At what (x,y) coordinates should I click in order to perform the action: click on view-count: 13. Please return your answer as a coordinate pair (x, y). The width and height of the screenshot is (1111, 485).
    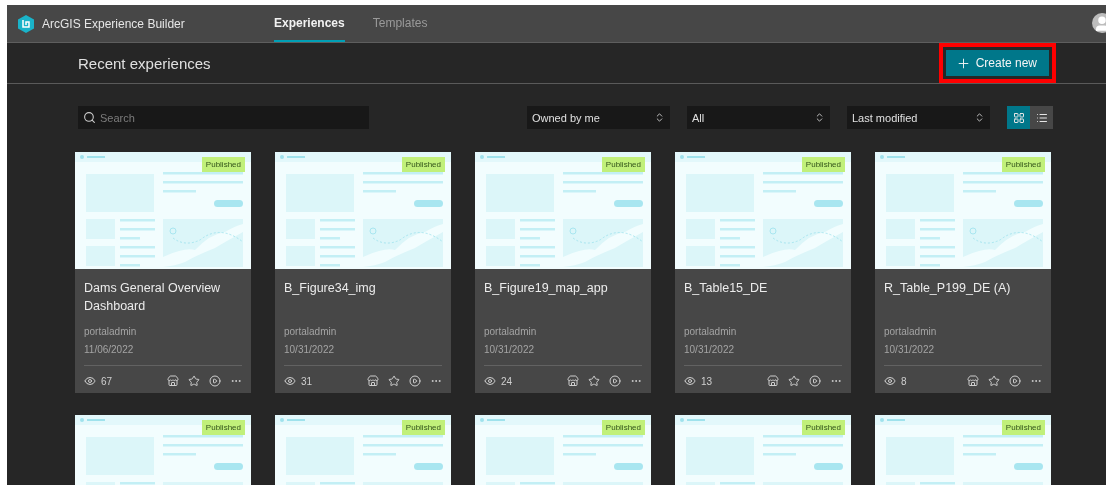
    Looking at the image, I should click on (707, 381).